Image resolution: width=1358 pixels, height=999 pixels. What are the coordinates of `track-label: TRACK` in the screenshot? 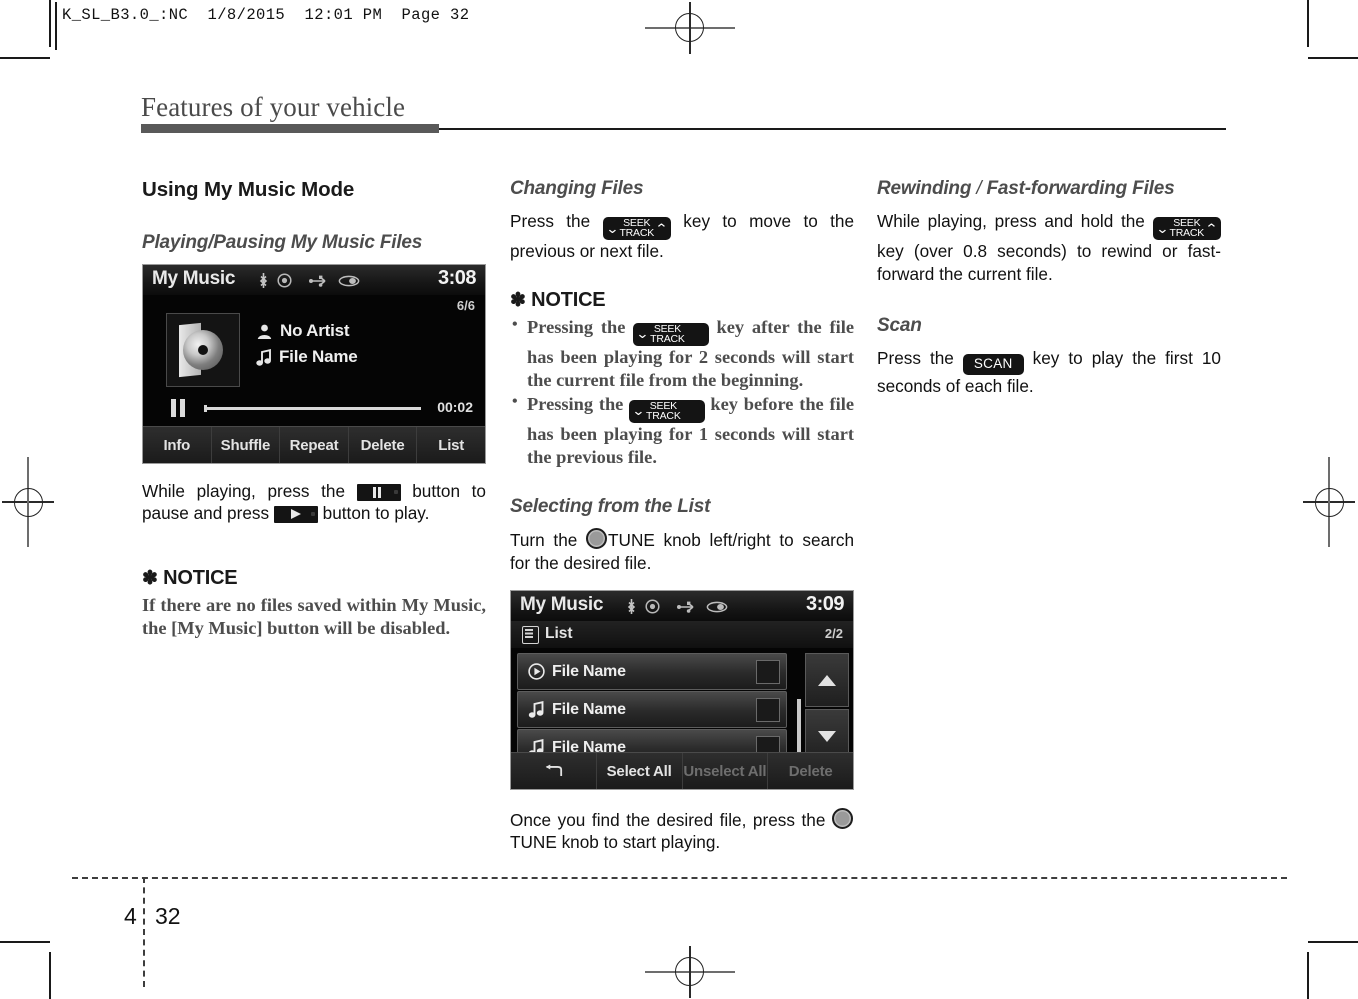 It's located at (637, 233).